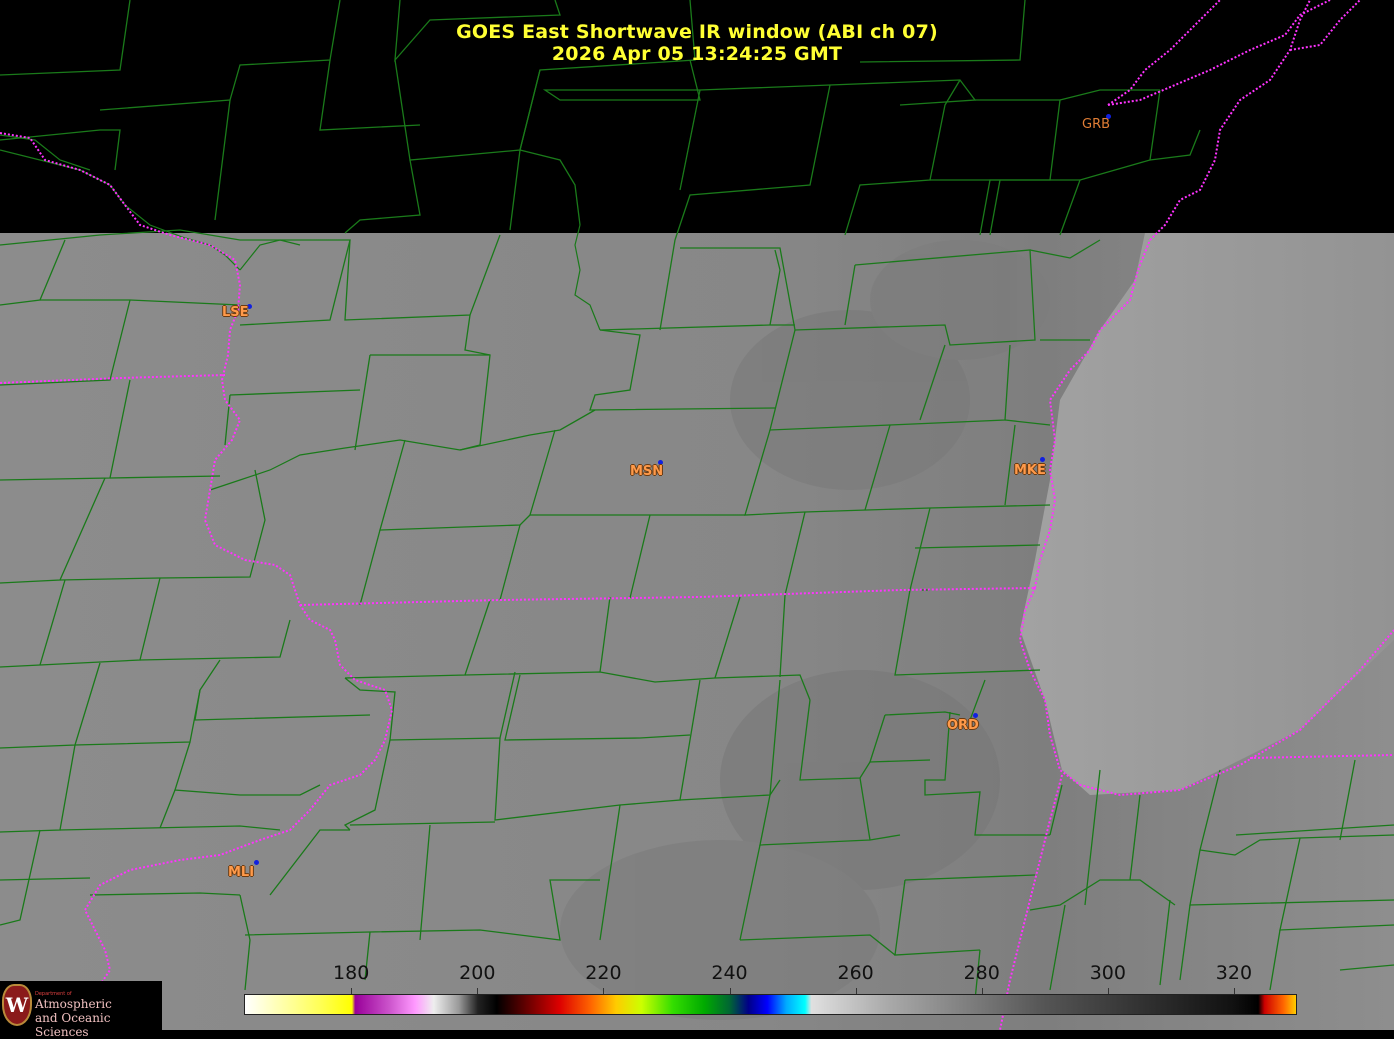 This screenshot has width=1394, height=1039. What do you see at coordinates (256, 862) in the screenshot?
I see `station-dot-mli` at bounding box center [256, 862].